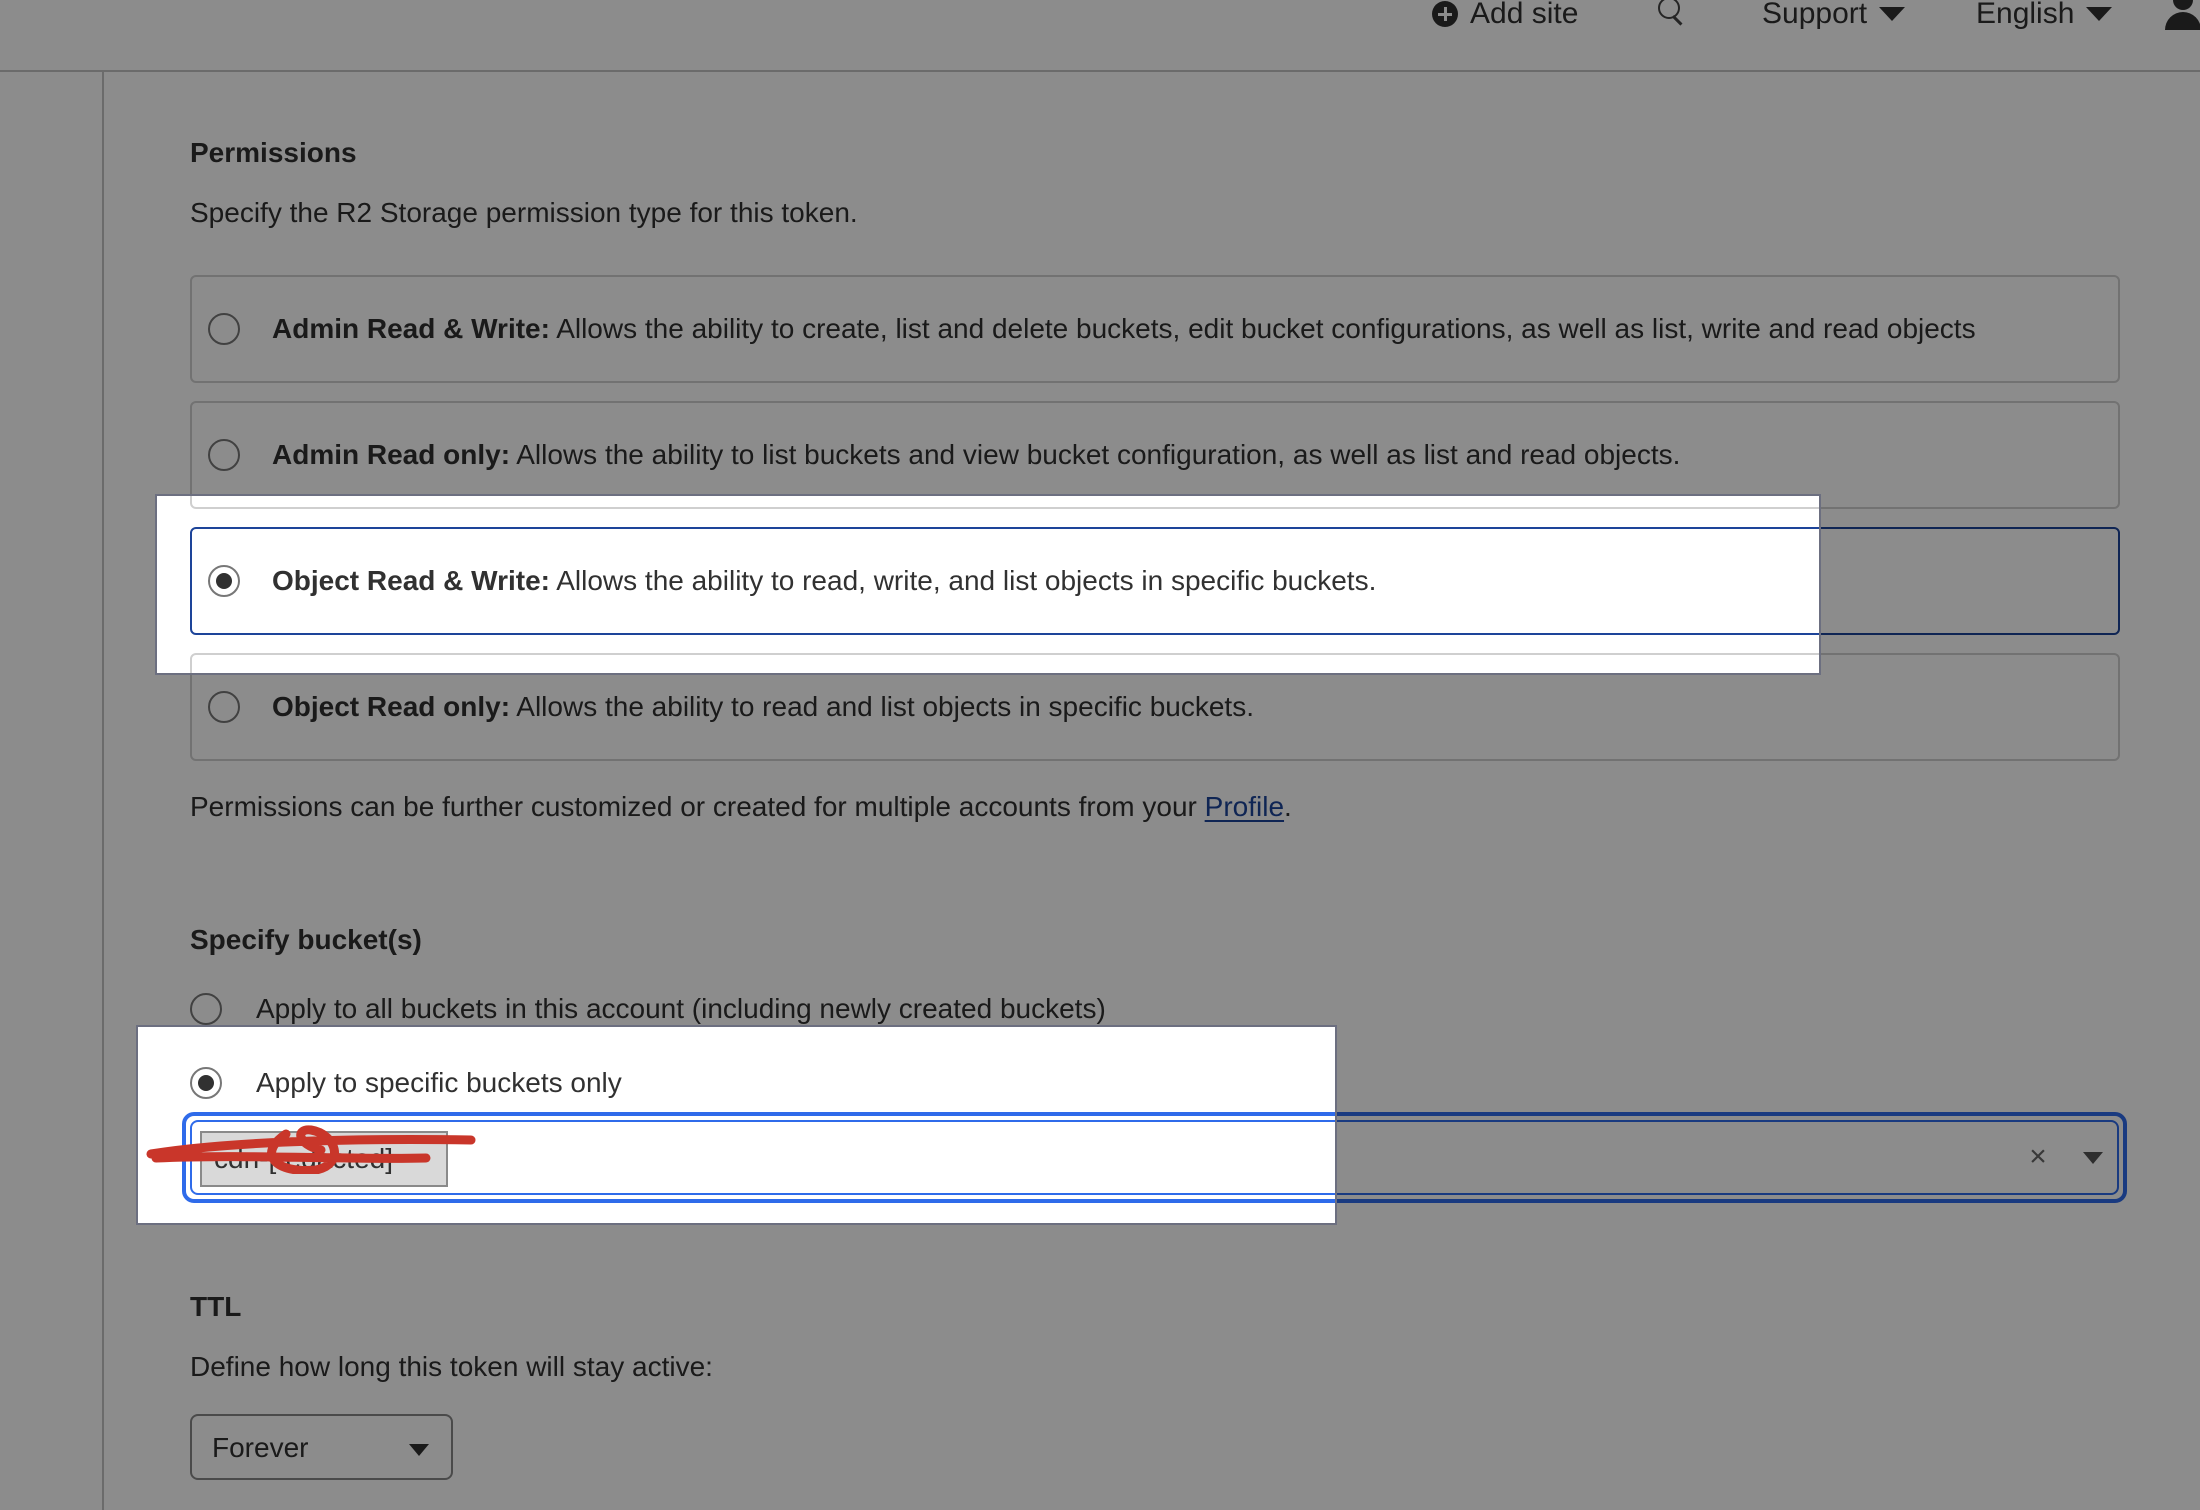 Image resolution: width=2200 pixels, height=1510 pixels. What do you see at coordinates (439, 1082) in the screenshot?
I see `option-label: Apply to specific buckets only` at bounding box center [439, 1082].